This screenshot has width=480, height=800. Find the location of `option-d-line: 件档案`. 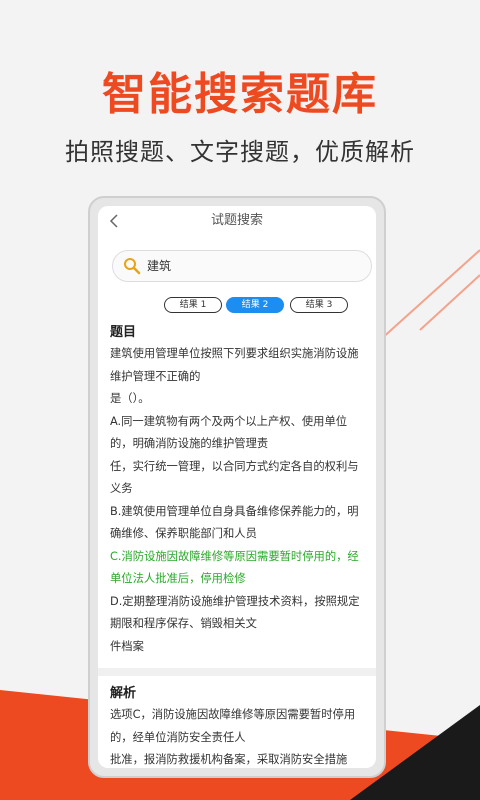

option-d-line: 件档案 is located at coordinates (127, 646).